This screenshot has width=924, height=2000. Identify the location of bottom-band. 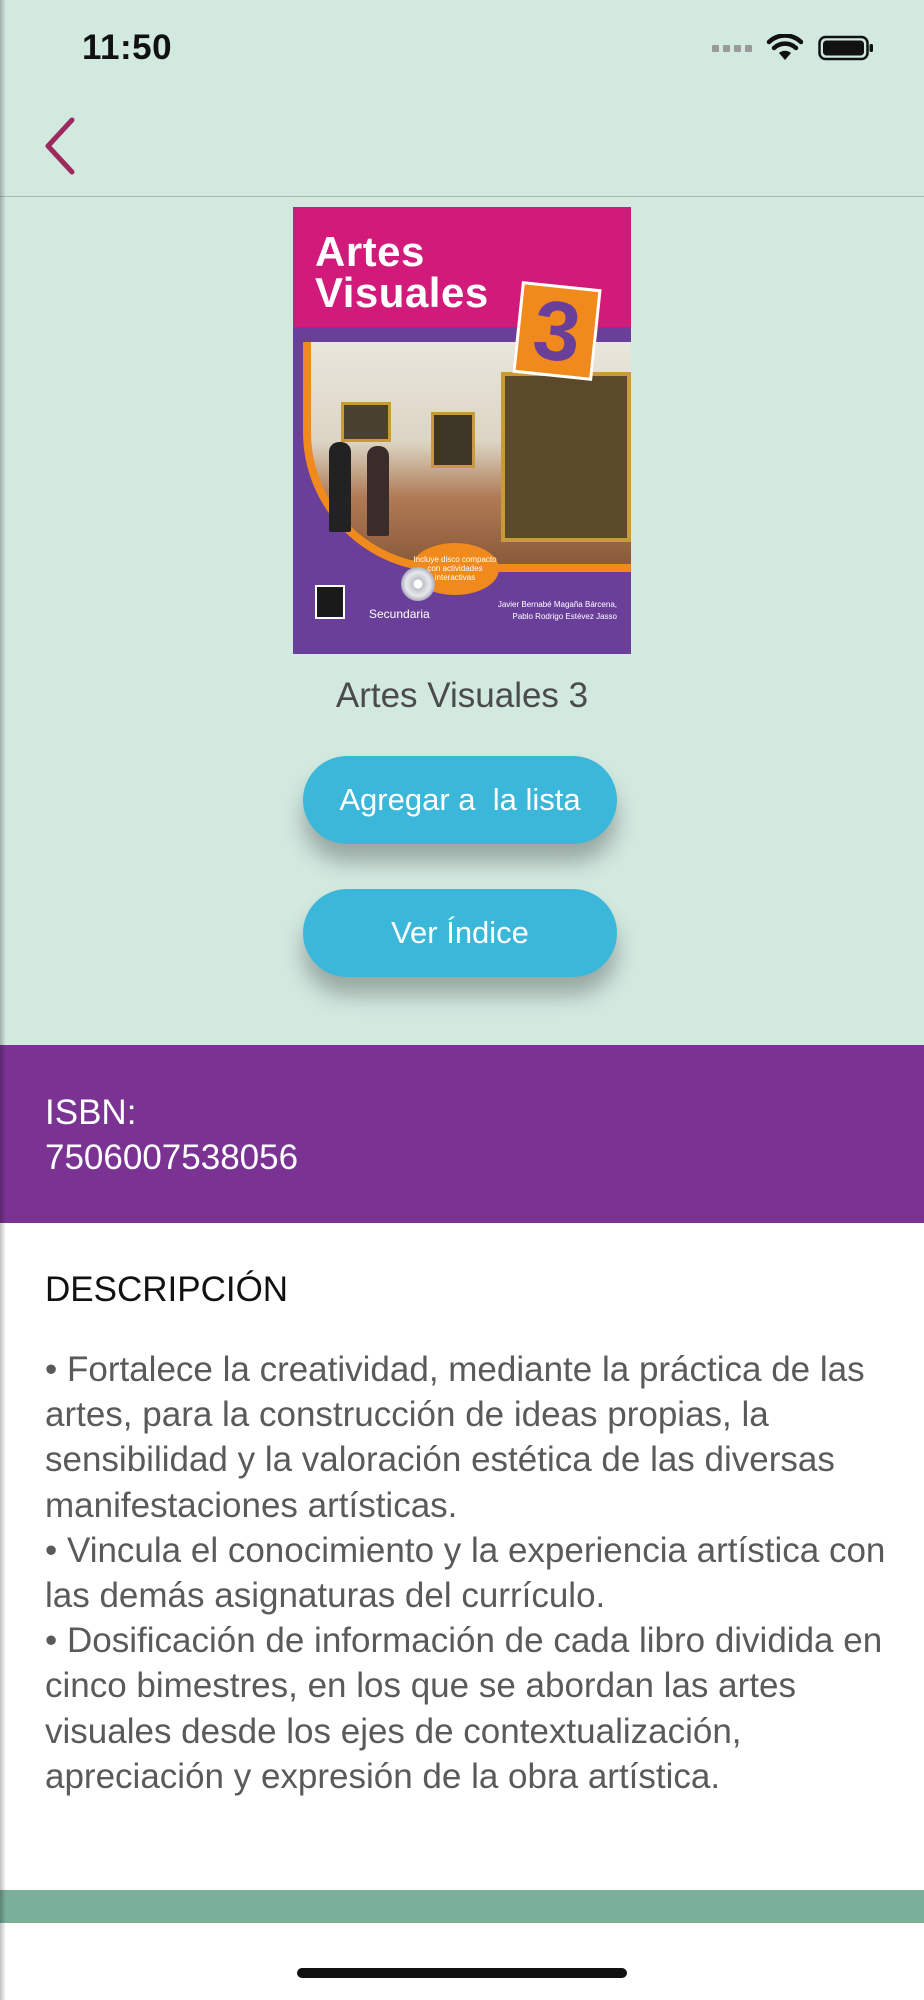
(462, 1906).